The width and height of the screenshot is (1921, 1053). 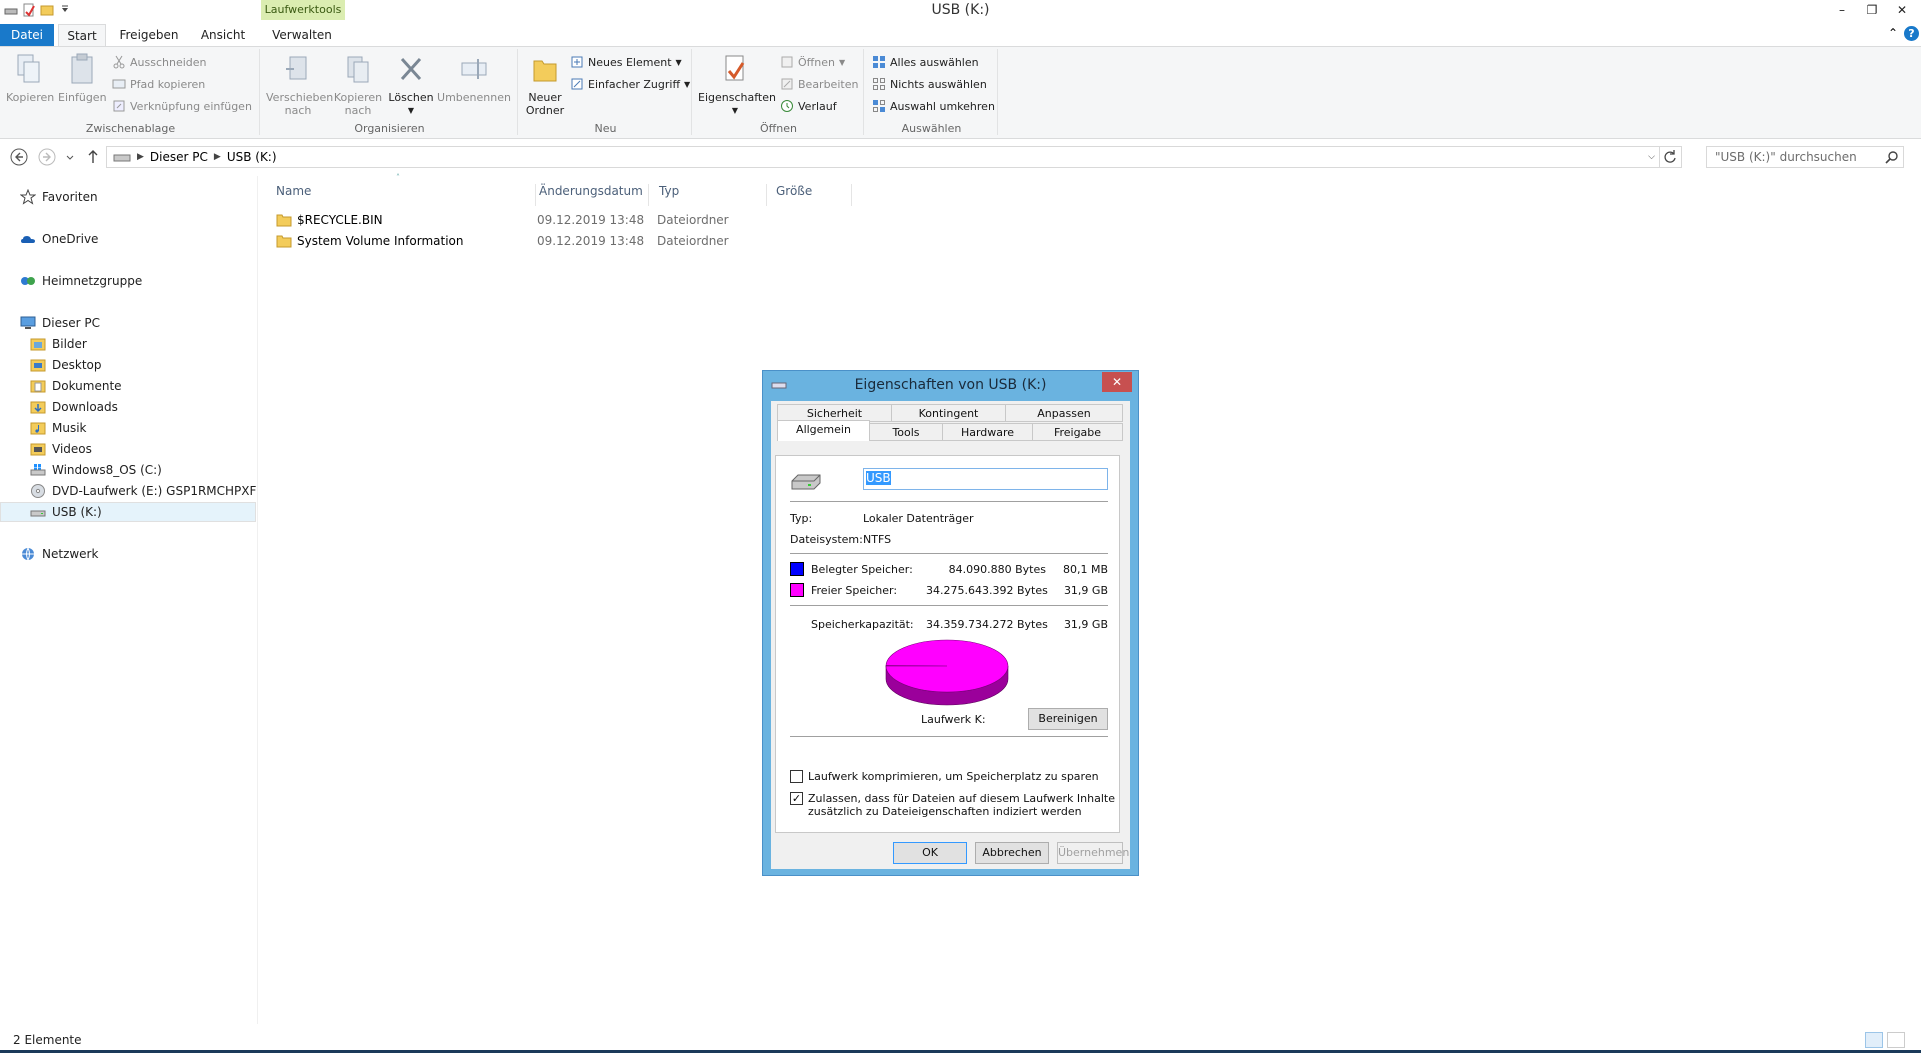 What do you see at coordinates (128, 407) in the screenshot?
I see `nav-downloads: Downloads` at bounding box center [128, 407].